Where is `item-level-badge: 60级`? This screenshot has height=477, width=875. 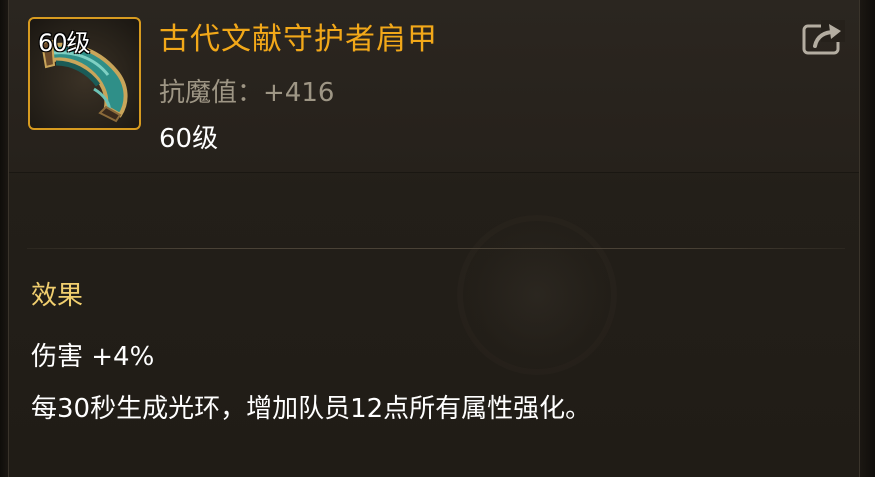
item-level-badge: 60级 is located at coordinates (64, 43).